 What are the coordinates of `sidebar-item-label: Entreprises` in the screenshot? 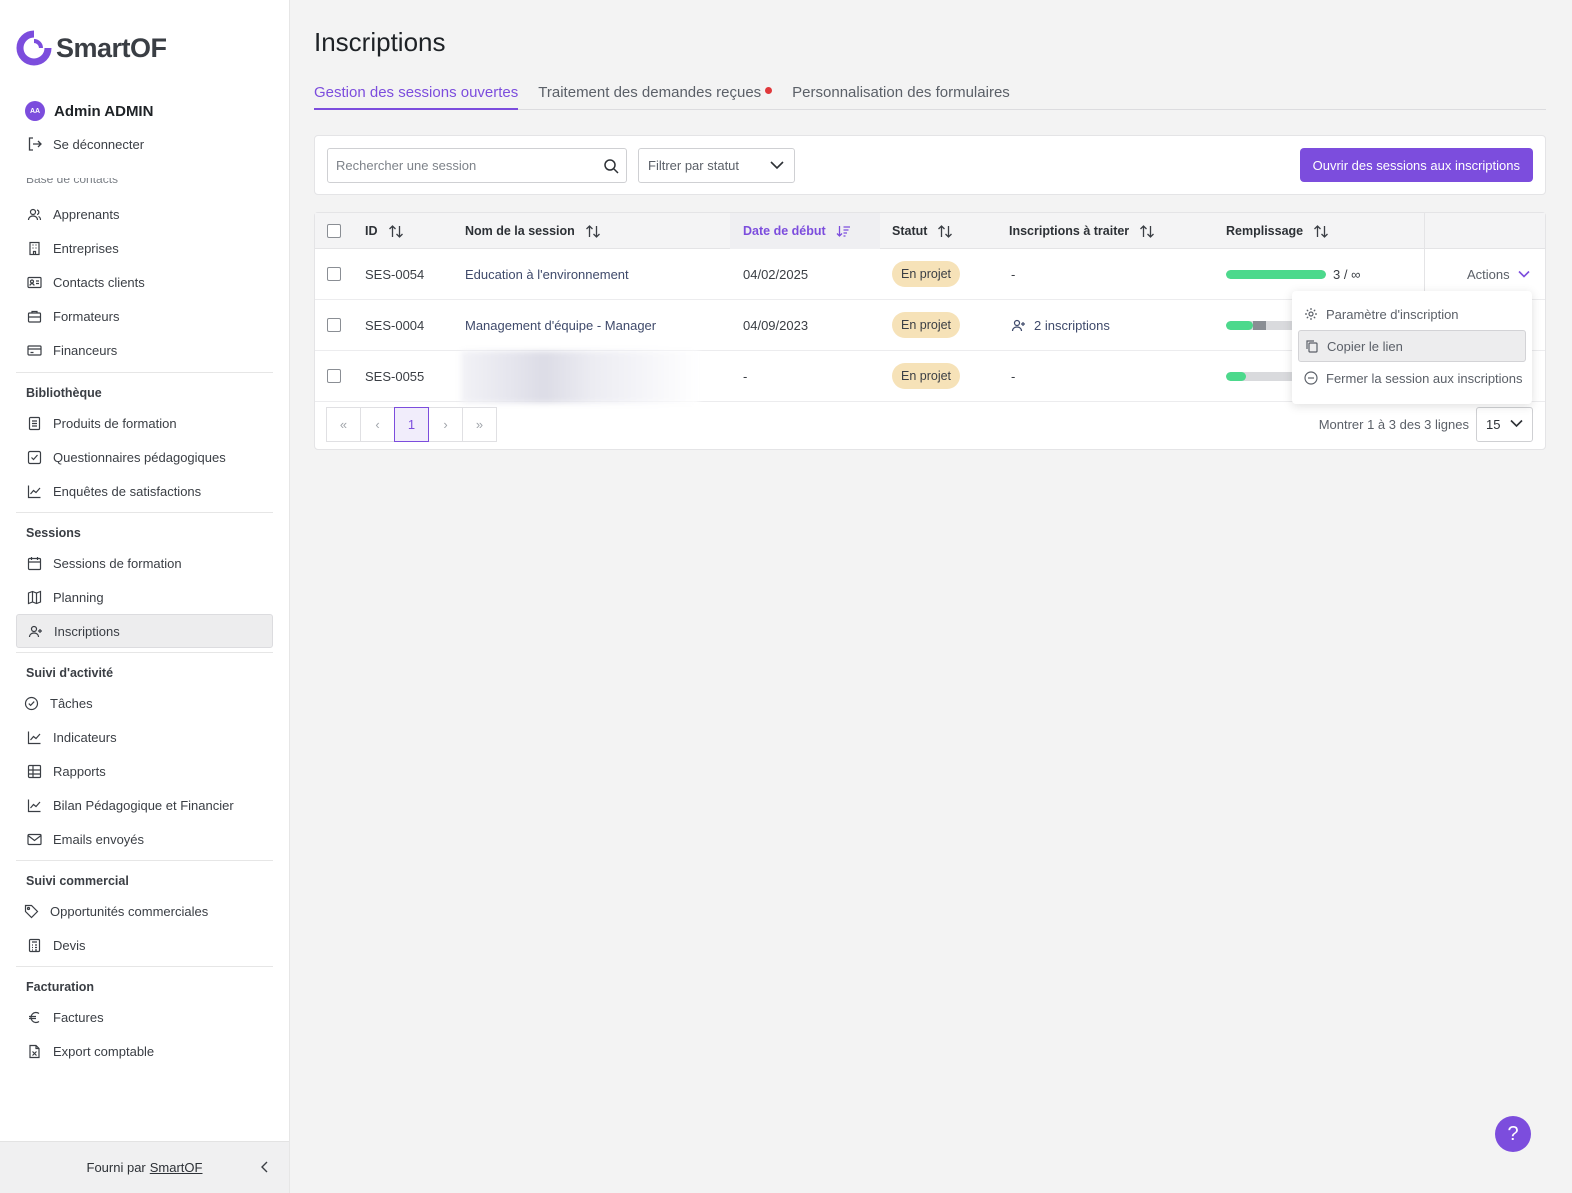 It's located at (86, 248).